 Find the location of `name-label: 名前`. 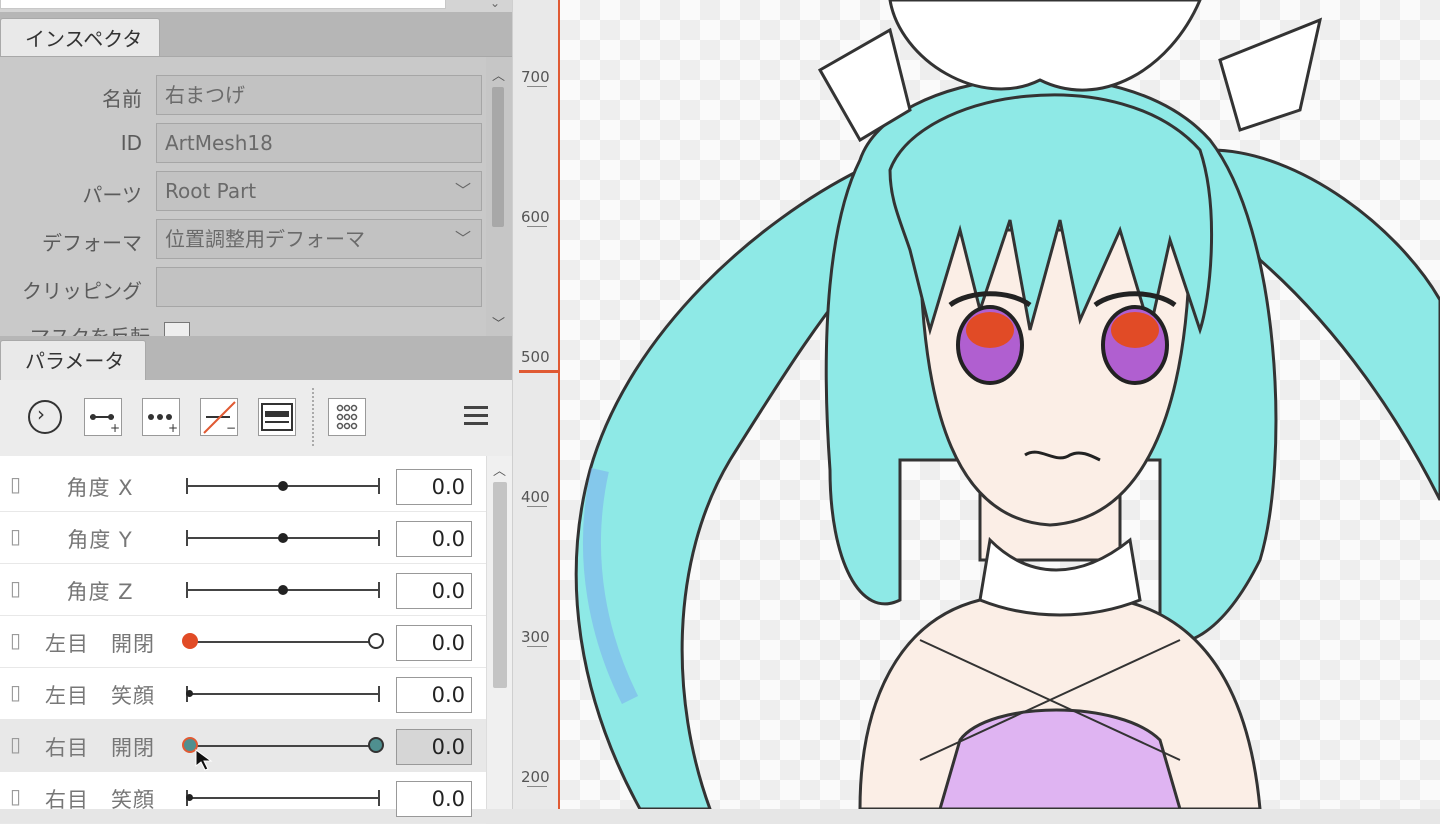

name-label: 名前 is located at coordinates (122, 99).